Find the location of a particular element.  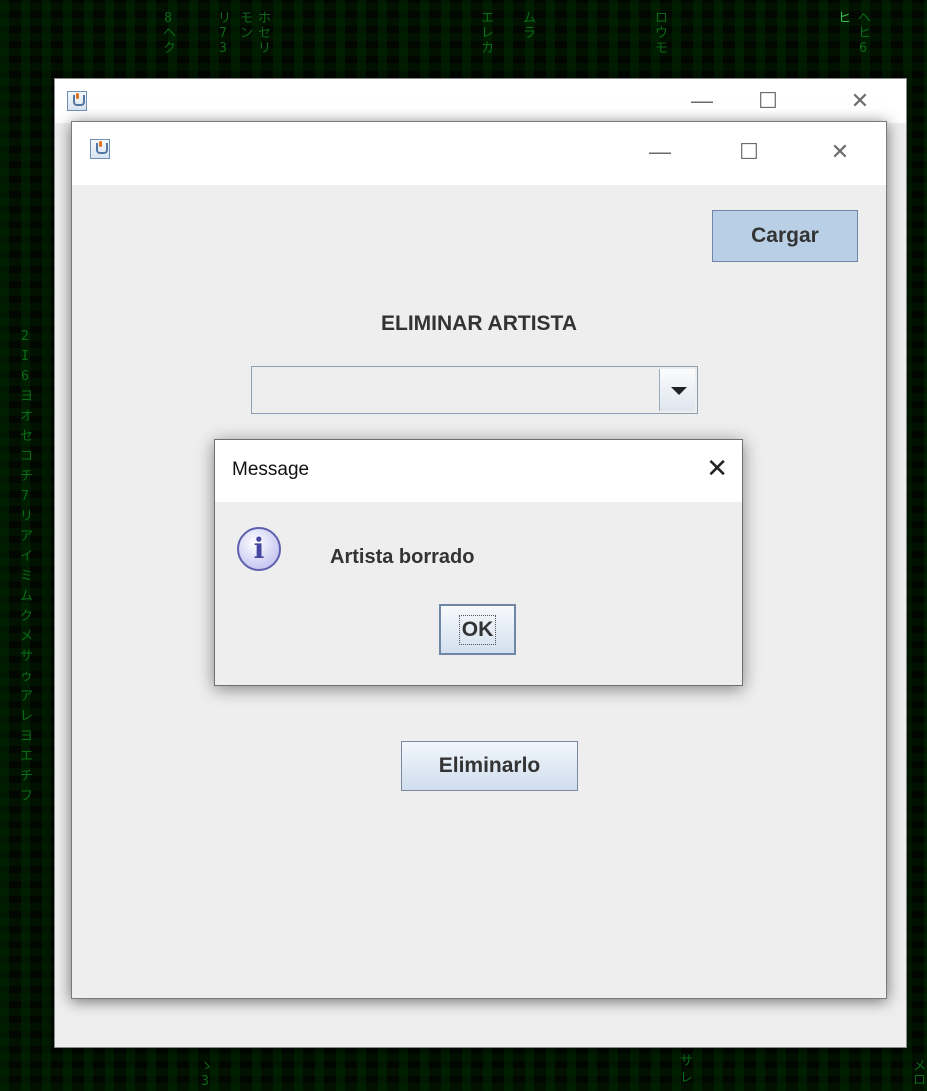

dialog-close-button: ✕ is located at coordinates (717, 468).